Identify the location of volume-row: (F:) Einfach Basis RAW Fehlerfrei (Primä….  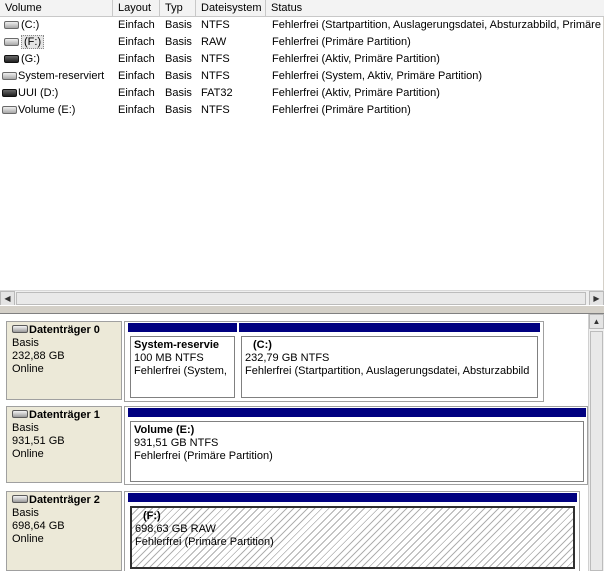
(302, 42).